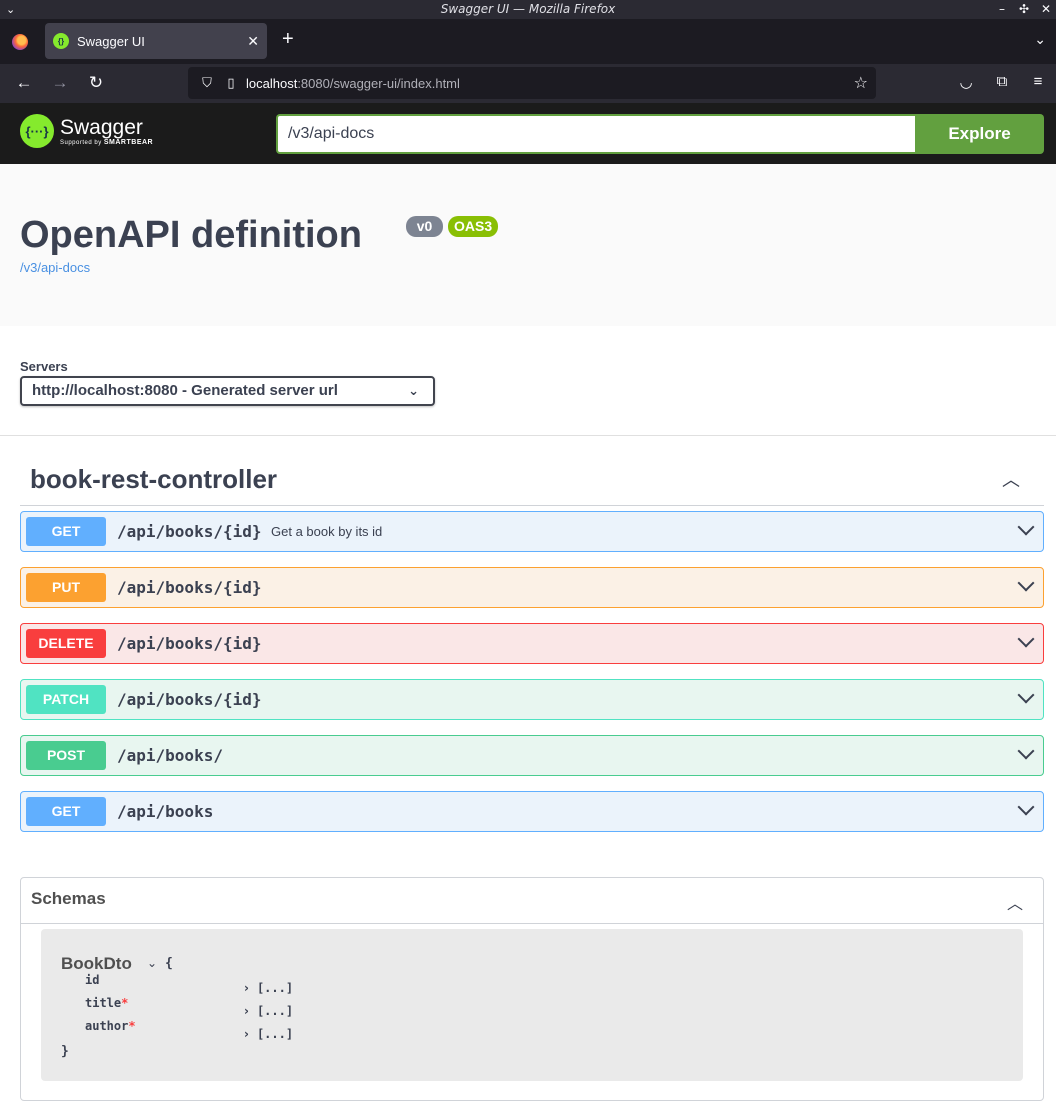 Image resolution: width=1056 pixels, height=1113 pixels. Describe the element at coordinates (66, 587) in the screenshot. I see `method-badge: PUT` at that location.